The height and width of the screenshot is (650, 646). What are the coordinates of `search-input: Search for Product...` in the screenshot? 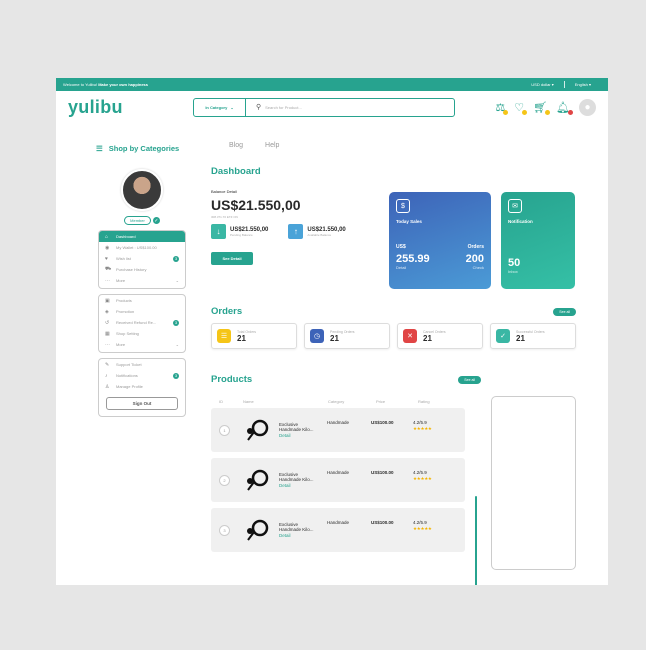 It's located at (283, 107).